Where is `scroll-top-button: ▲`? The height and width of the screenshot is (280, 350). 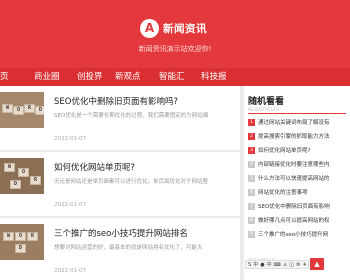 scroll-top-button: ▲ is located at coordinates (317, 264).